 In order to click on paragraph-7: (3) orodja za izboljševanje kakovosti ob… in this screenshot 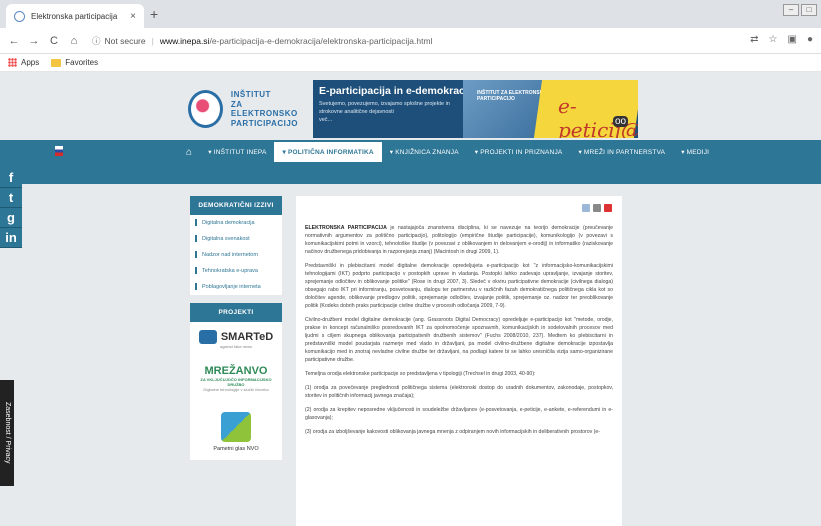, I will do `click(452, 432)`.